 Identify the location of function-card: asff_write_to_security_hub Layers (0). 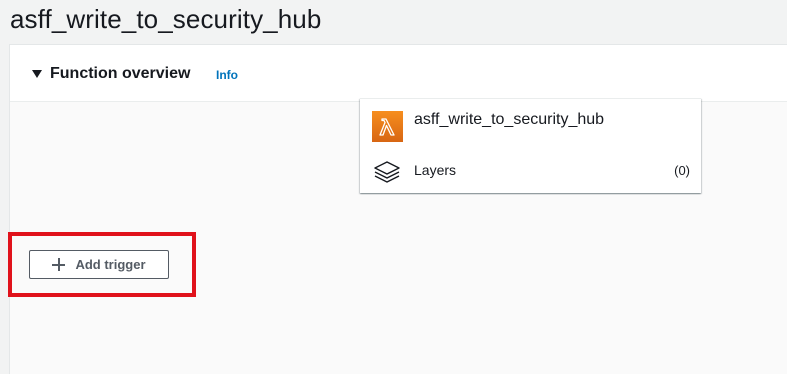
(530, 145).